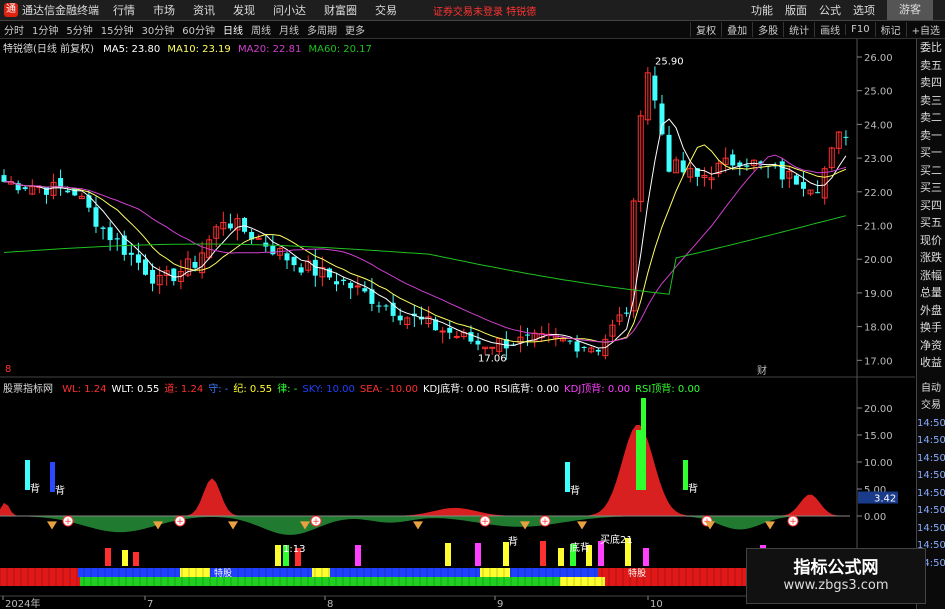  I want to click on date-label: 2024年, so click(22, 603).